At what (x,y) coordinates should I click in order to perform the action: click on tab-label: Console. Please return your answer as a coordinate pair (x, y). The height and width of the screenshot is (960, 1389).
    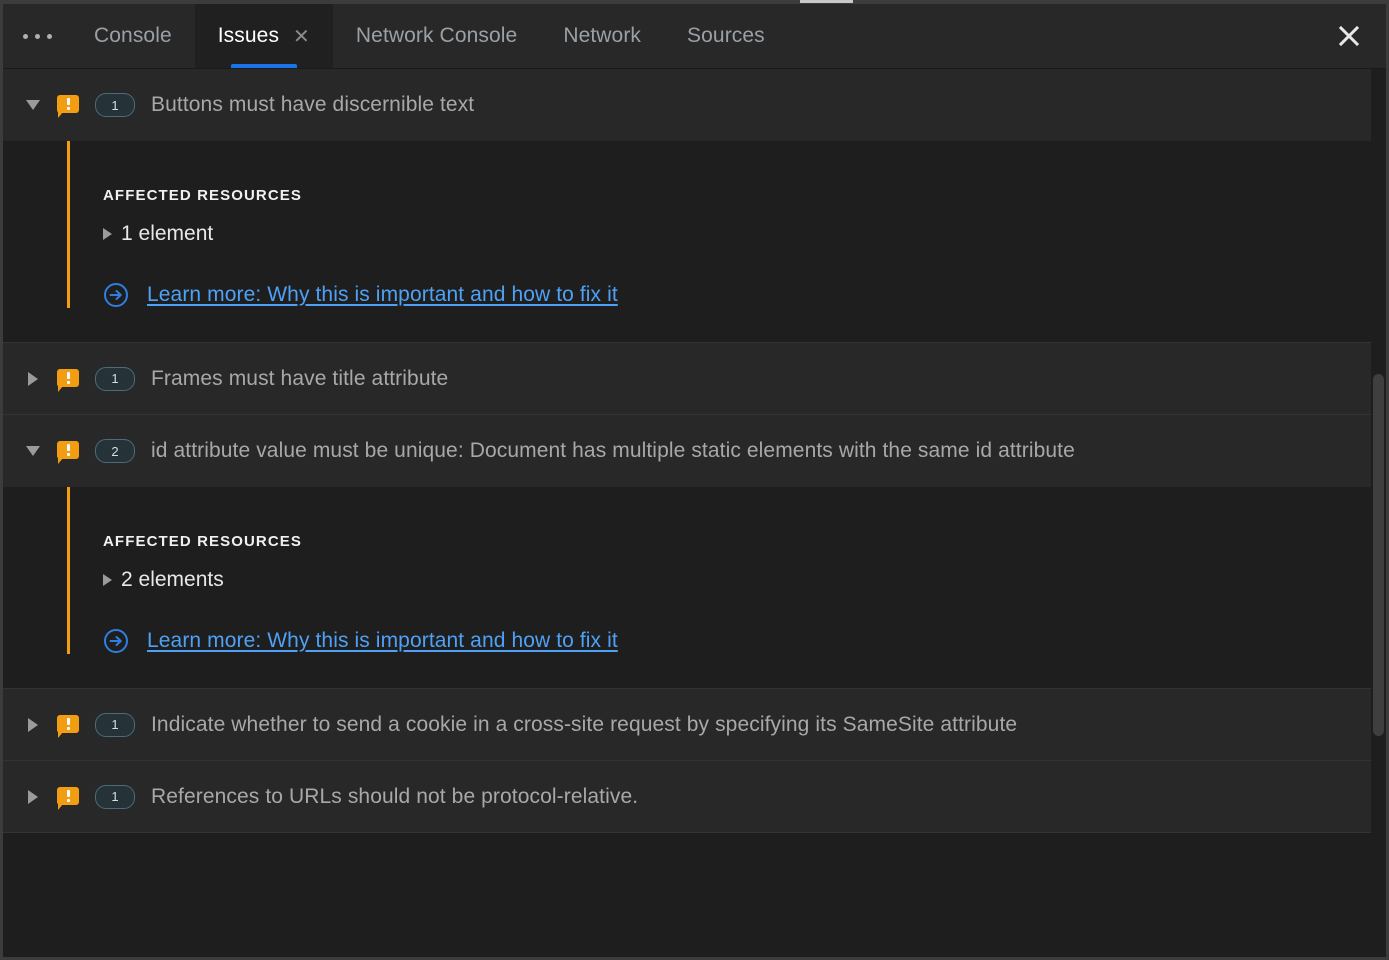
    Looking at the image, I should click on (133, 35).